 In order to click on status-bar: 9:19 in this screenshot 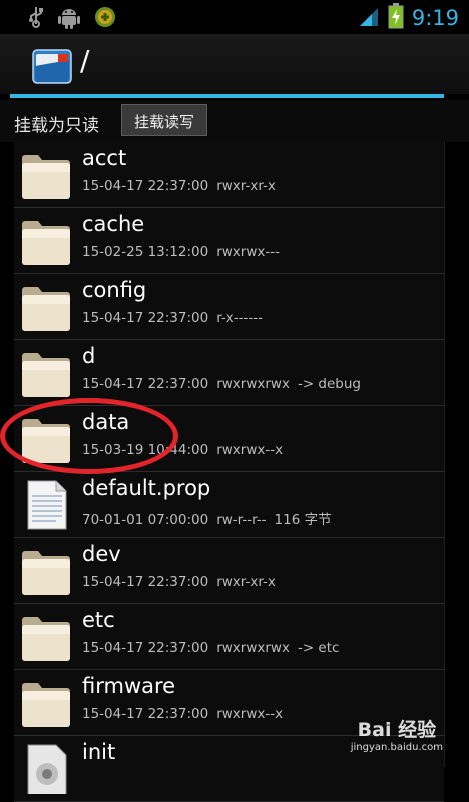, I will do `click(234, 17)`.